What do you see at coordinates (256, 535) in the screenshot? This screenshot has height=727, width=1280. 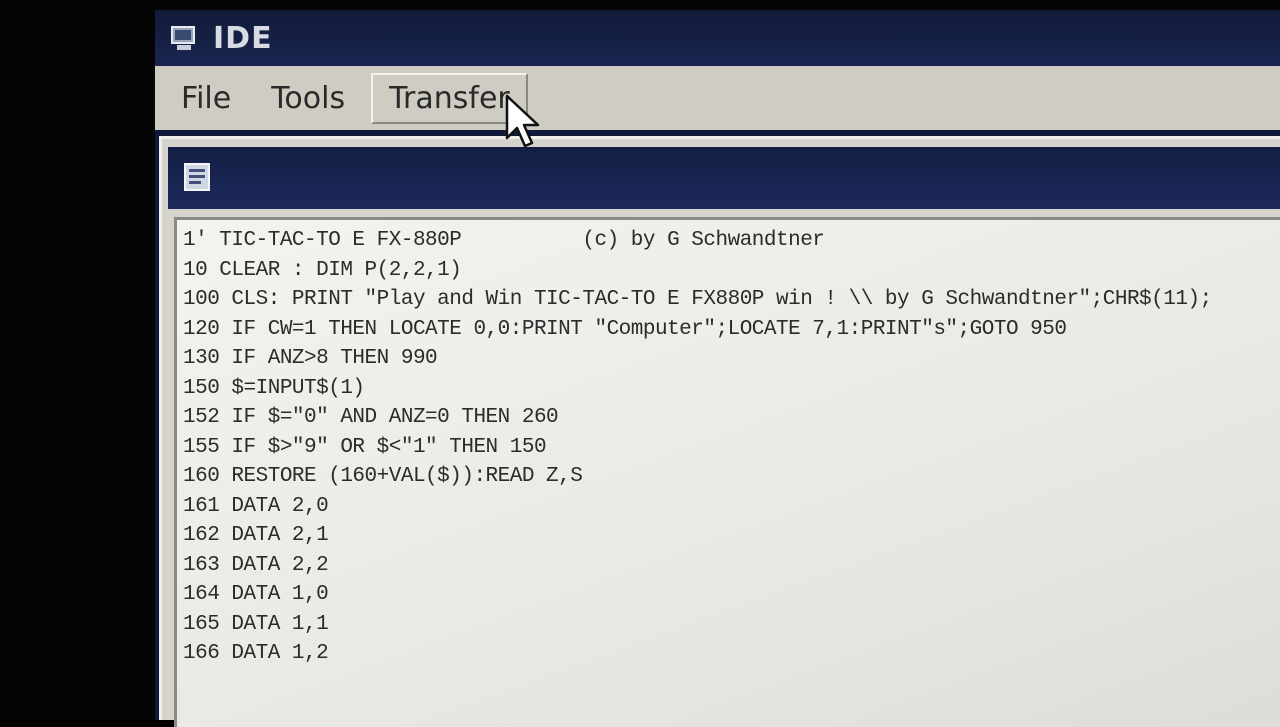 I see `code-line: 162 DATA 2,1` at bounding box center [256, 535].